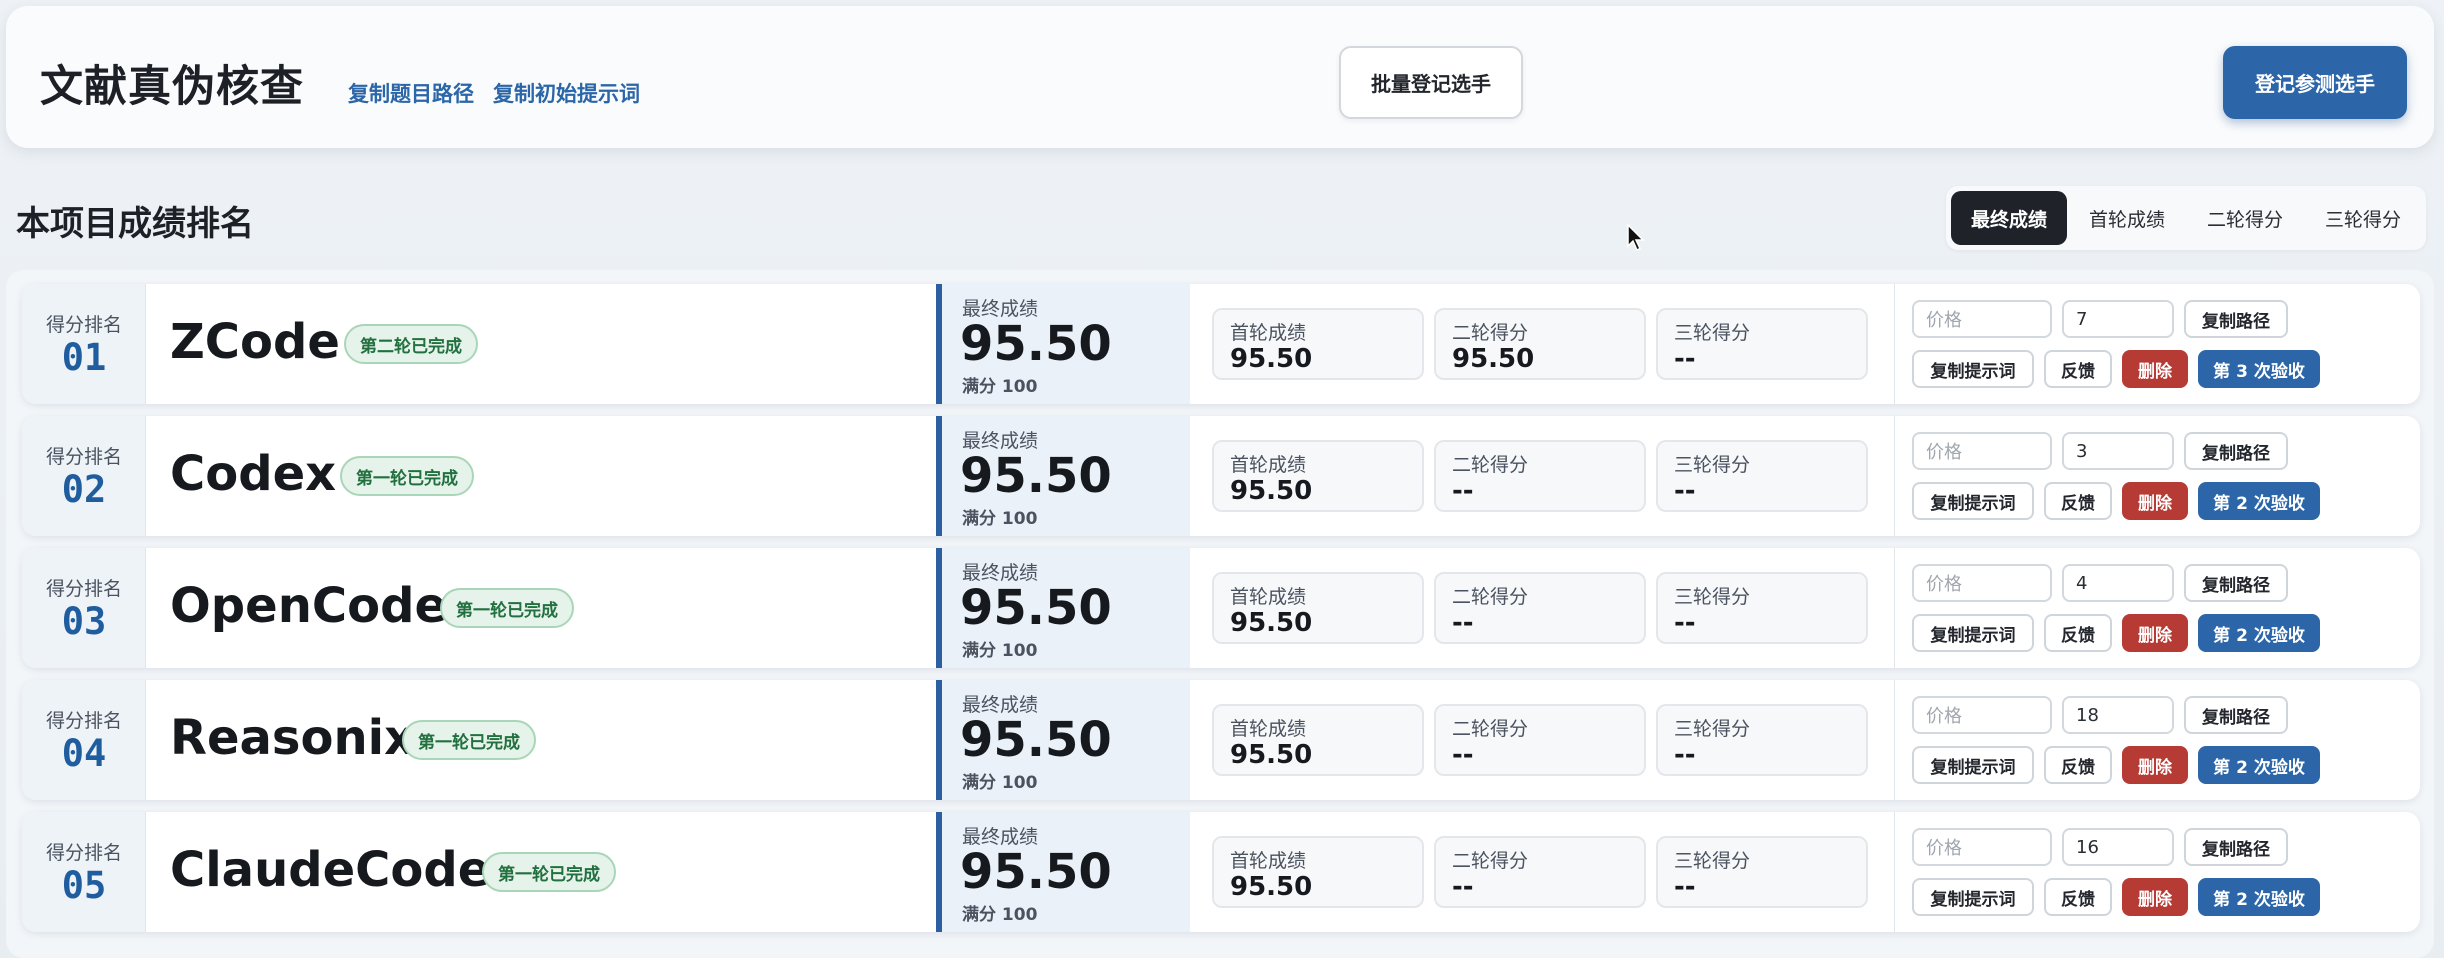  What do you see at coordinates (84, 344) in the screenshot?
I see `rank-box: 得分排名 01` at bounding box center [84, 344].